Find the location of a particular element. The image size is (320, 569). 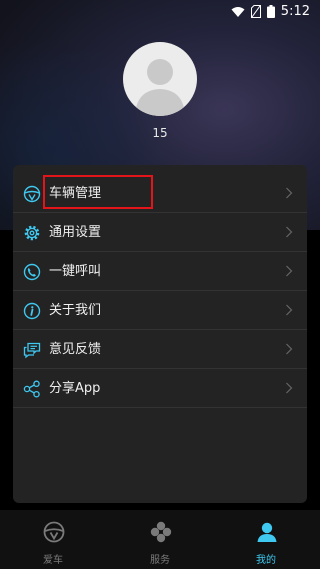

menu-item-label: 分享App is located at coordinates (75, 388).